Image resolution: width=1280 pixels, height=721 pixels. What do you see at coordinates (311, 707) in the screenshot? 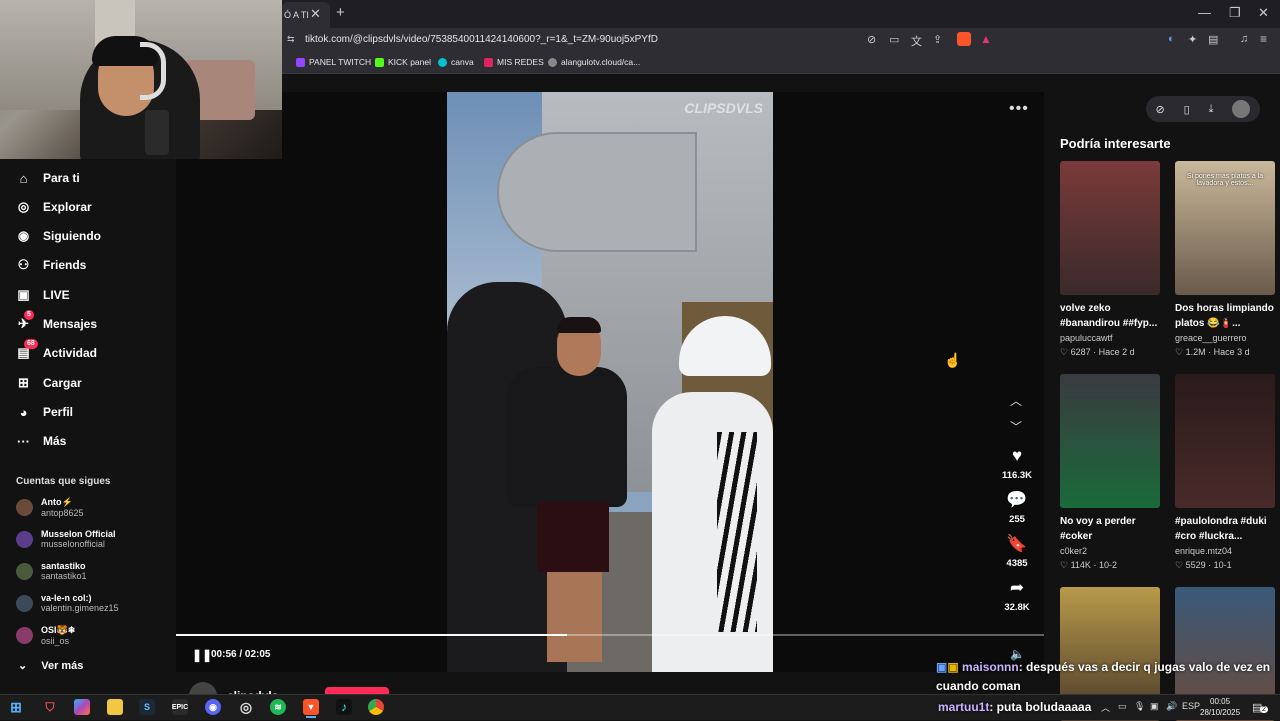
I see `brave-icon: ▼` at bounding box center [311, 707].